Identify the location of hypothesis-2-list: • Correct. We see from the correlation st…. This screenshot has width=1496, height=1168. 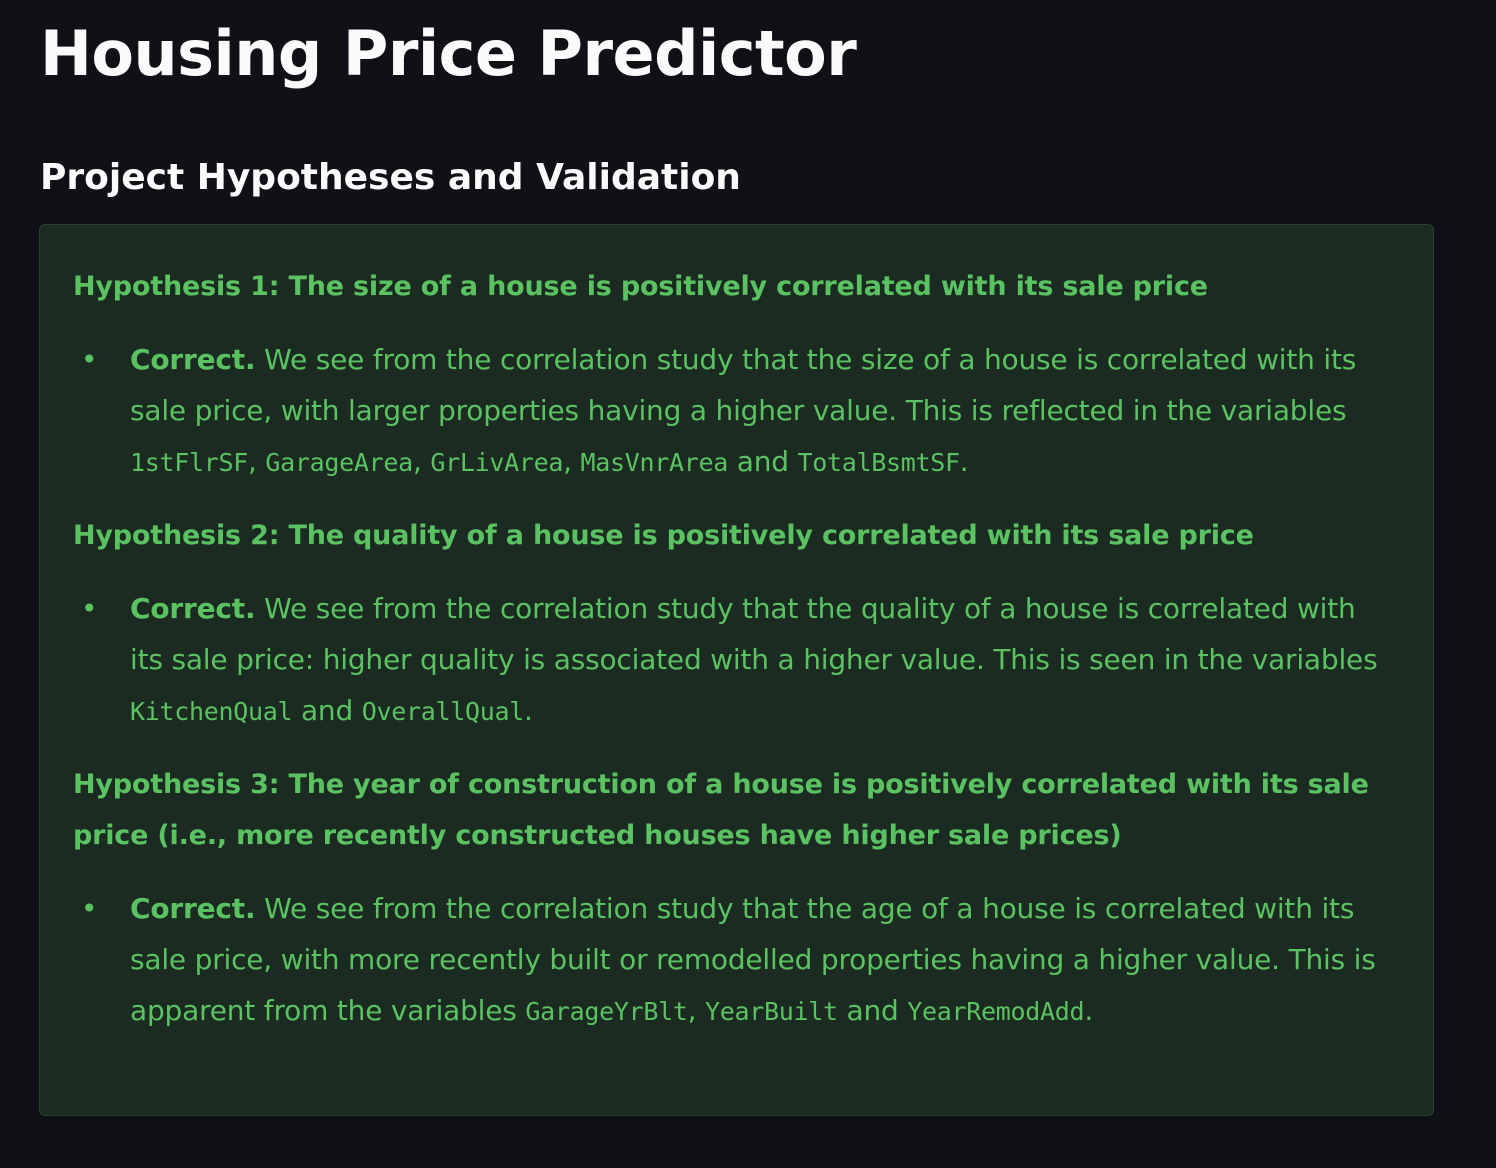
(733, 660).